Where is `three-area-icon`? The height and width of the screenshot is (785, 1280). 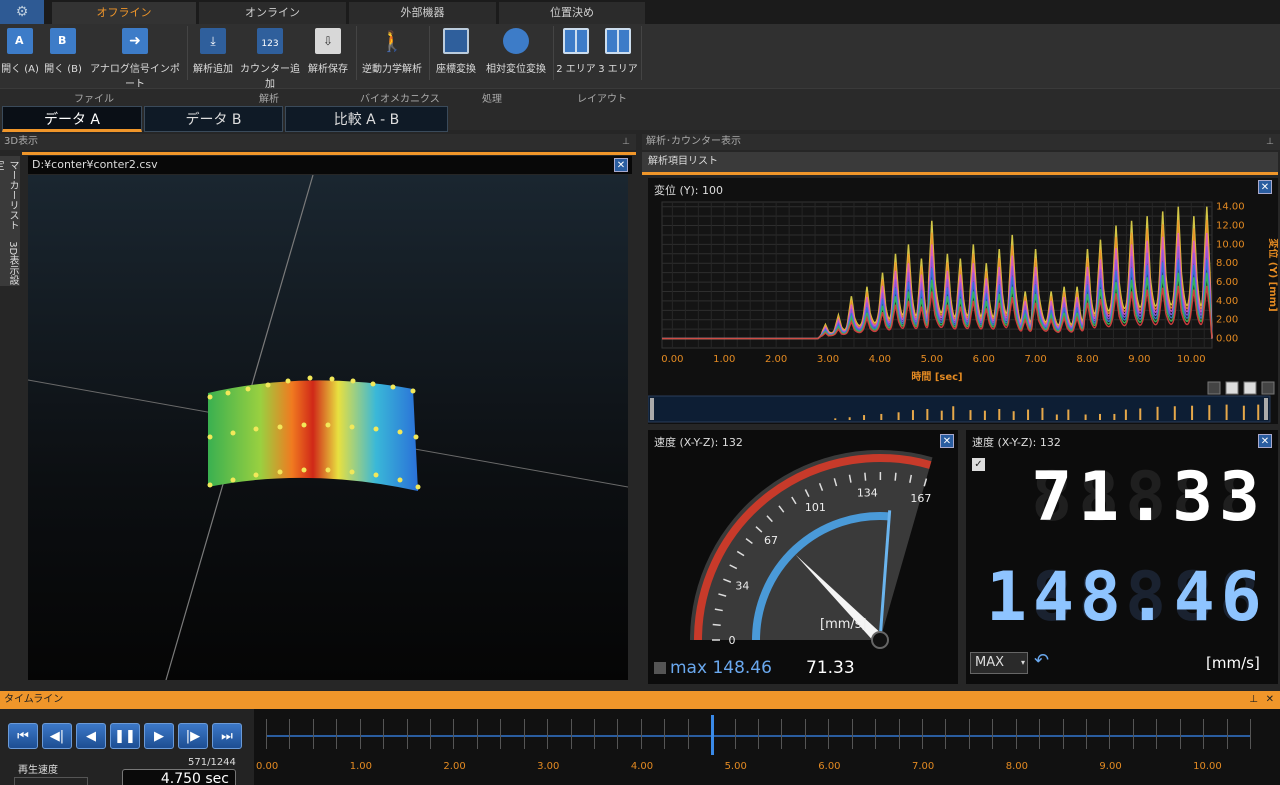 three-area-icon is located at coordinates (618, 41).